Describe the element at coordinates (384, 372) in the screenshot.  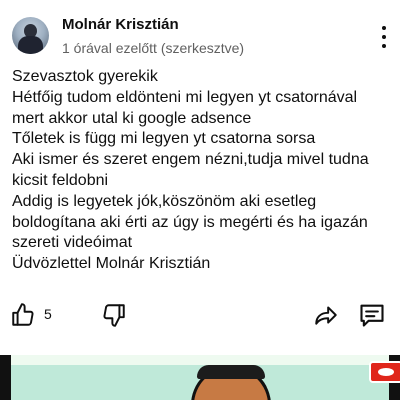
I see `badge-icon` at that location.